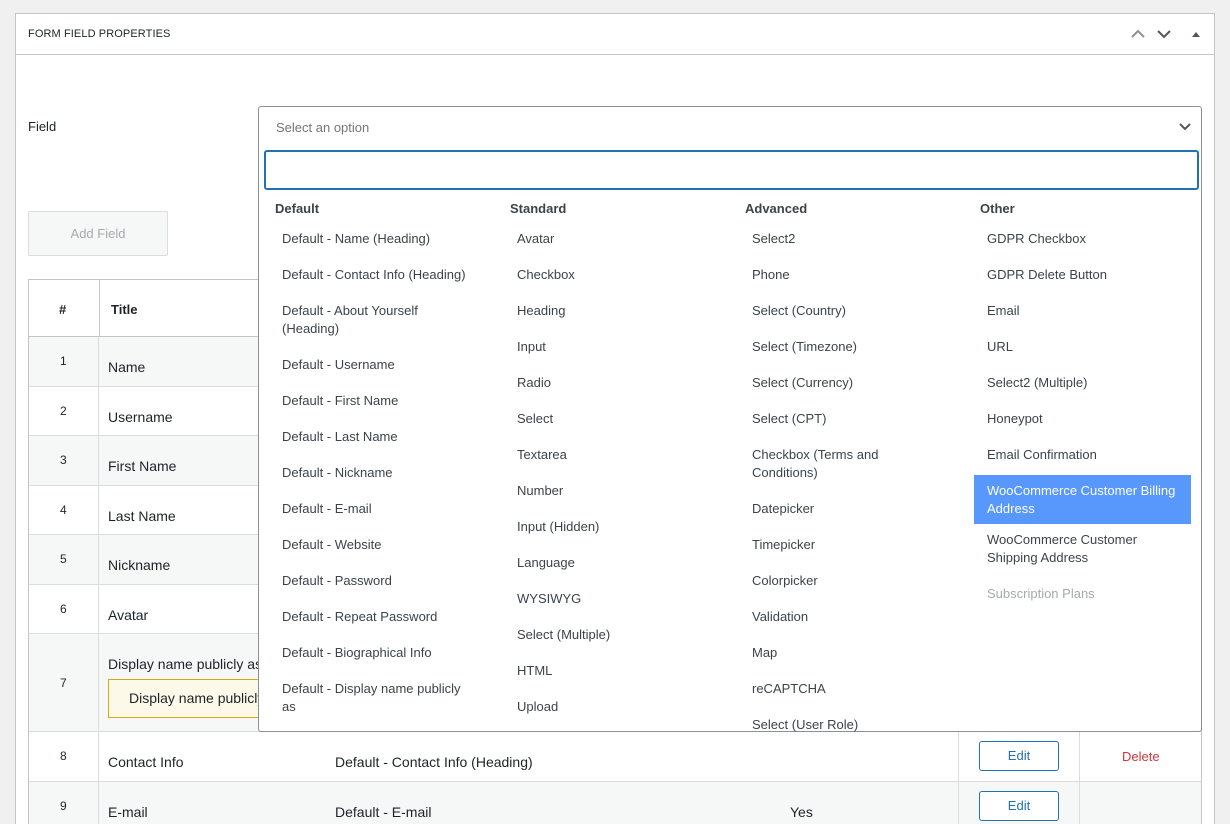  I want to click on field-label: Field, so click(42, 126).